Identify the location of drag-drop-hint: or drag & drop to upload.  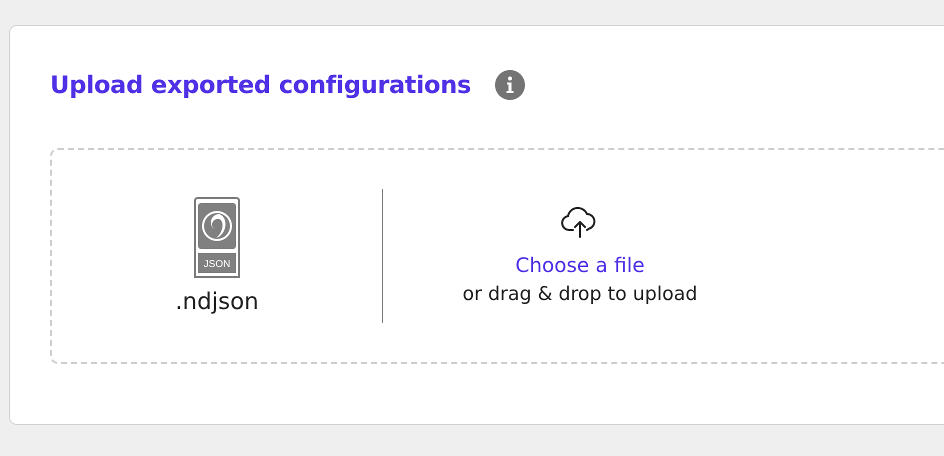
(580, 294).